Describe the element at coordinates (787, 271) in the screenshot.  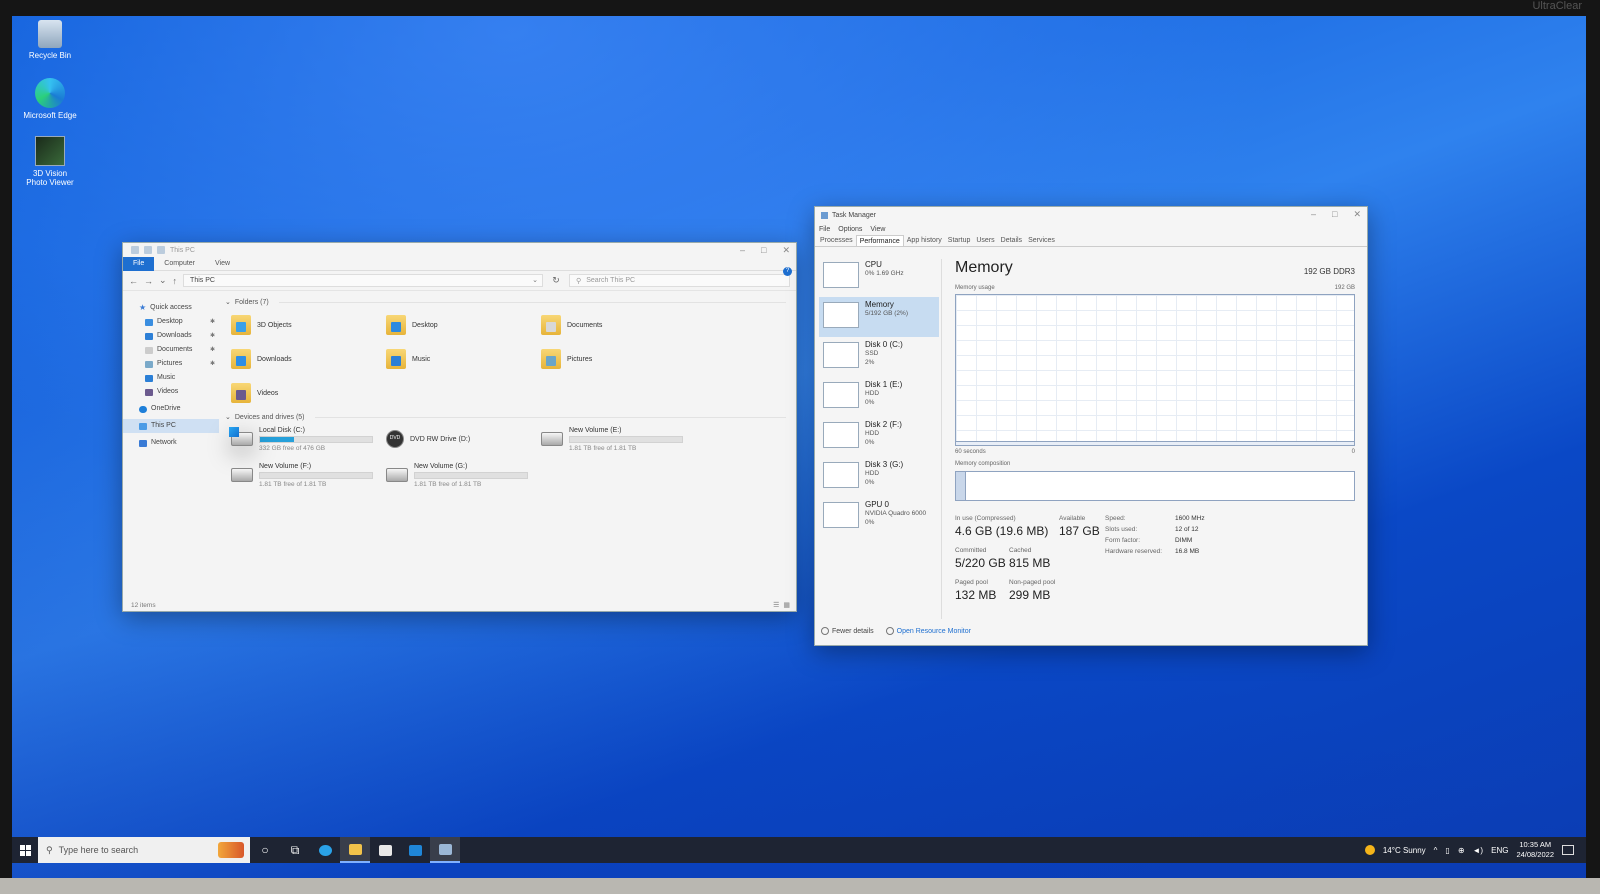
I see `help-icon: ?` at that location.